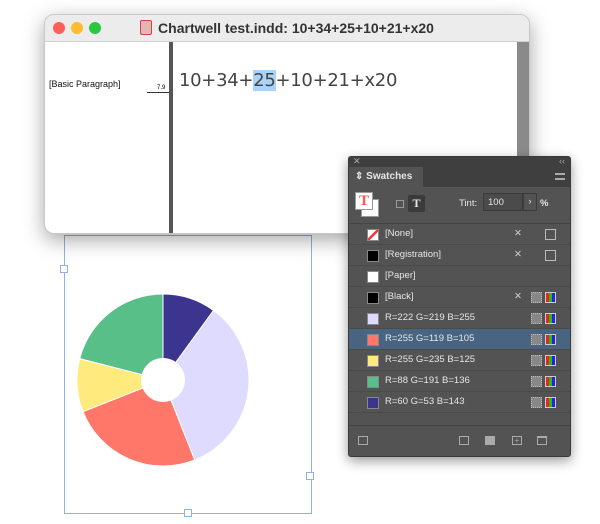  What do you see at coordinates (357, 161) in the screenshot?
I see `close-panel-icon: ✕` at bounding box center [357, 161].